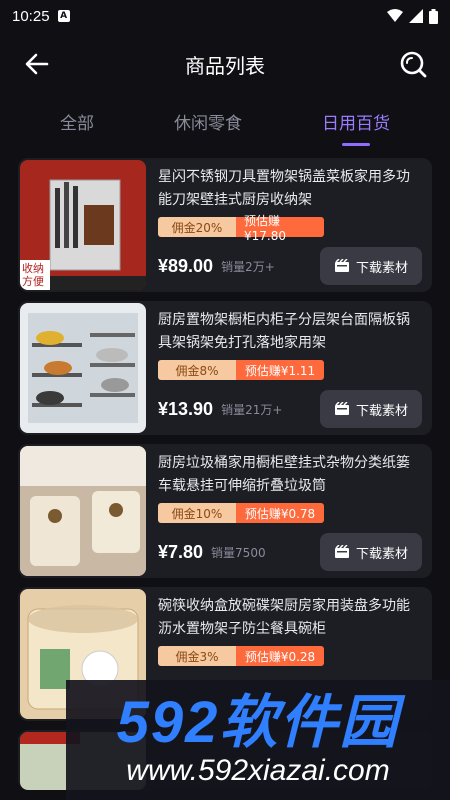 This screenshot has width=450, height=800. What do you see at coordinates (258, 722) in the screenshot?
I see `watermark-brand: 592软件园` at bounding box center [258, 722].